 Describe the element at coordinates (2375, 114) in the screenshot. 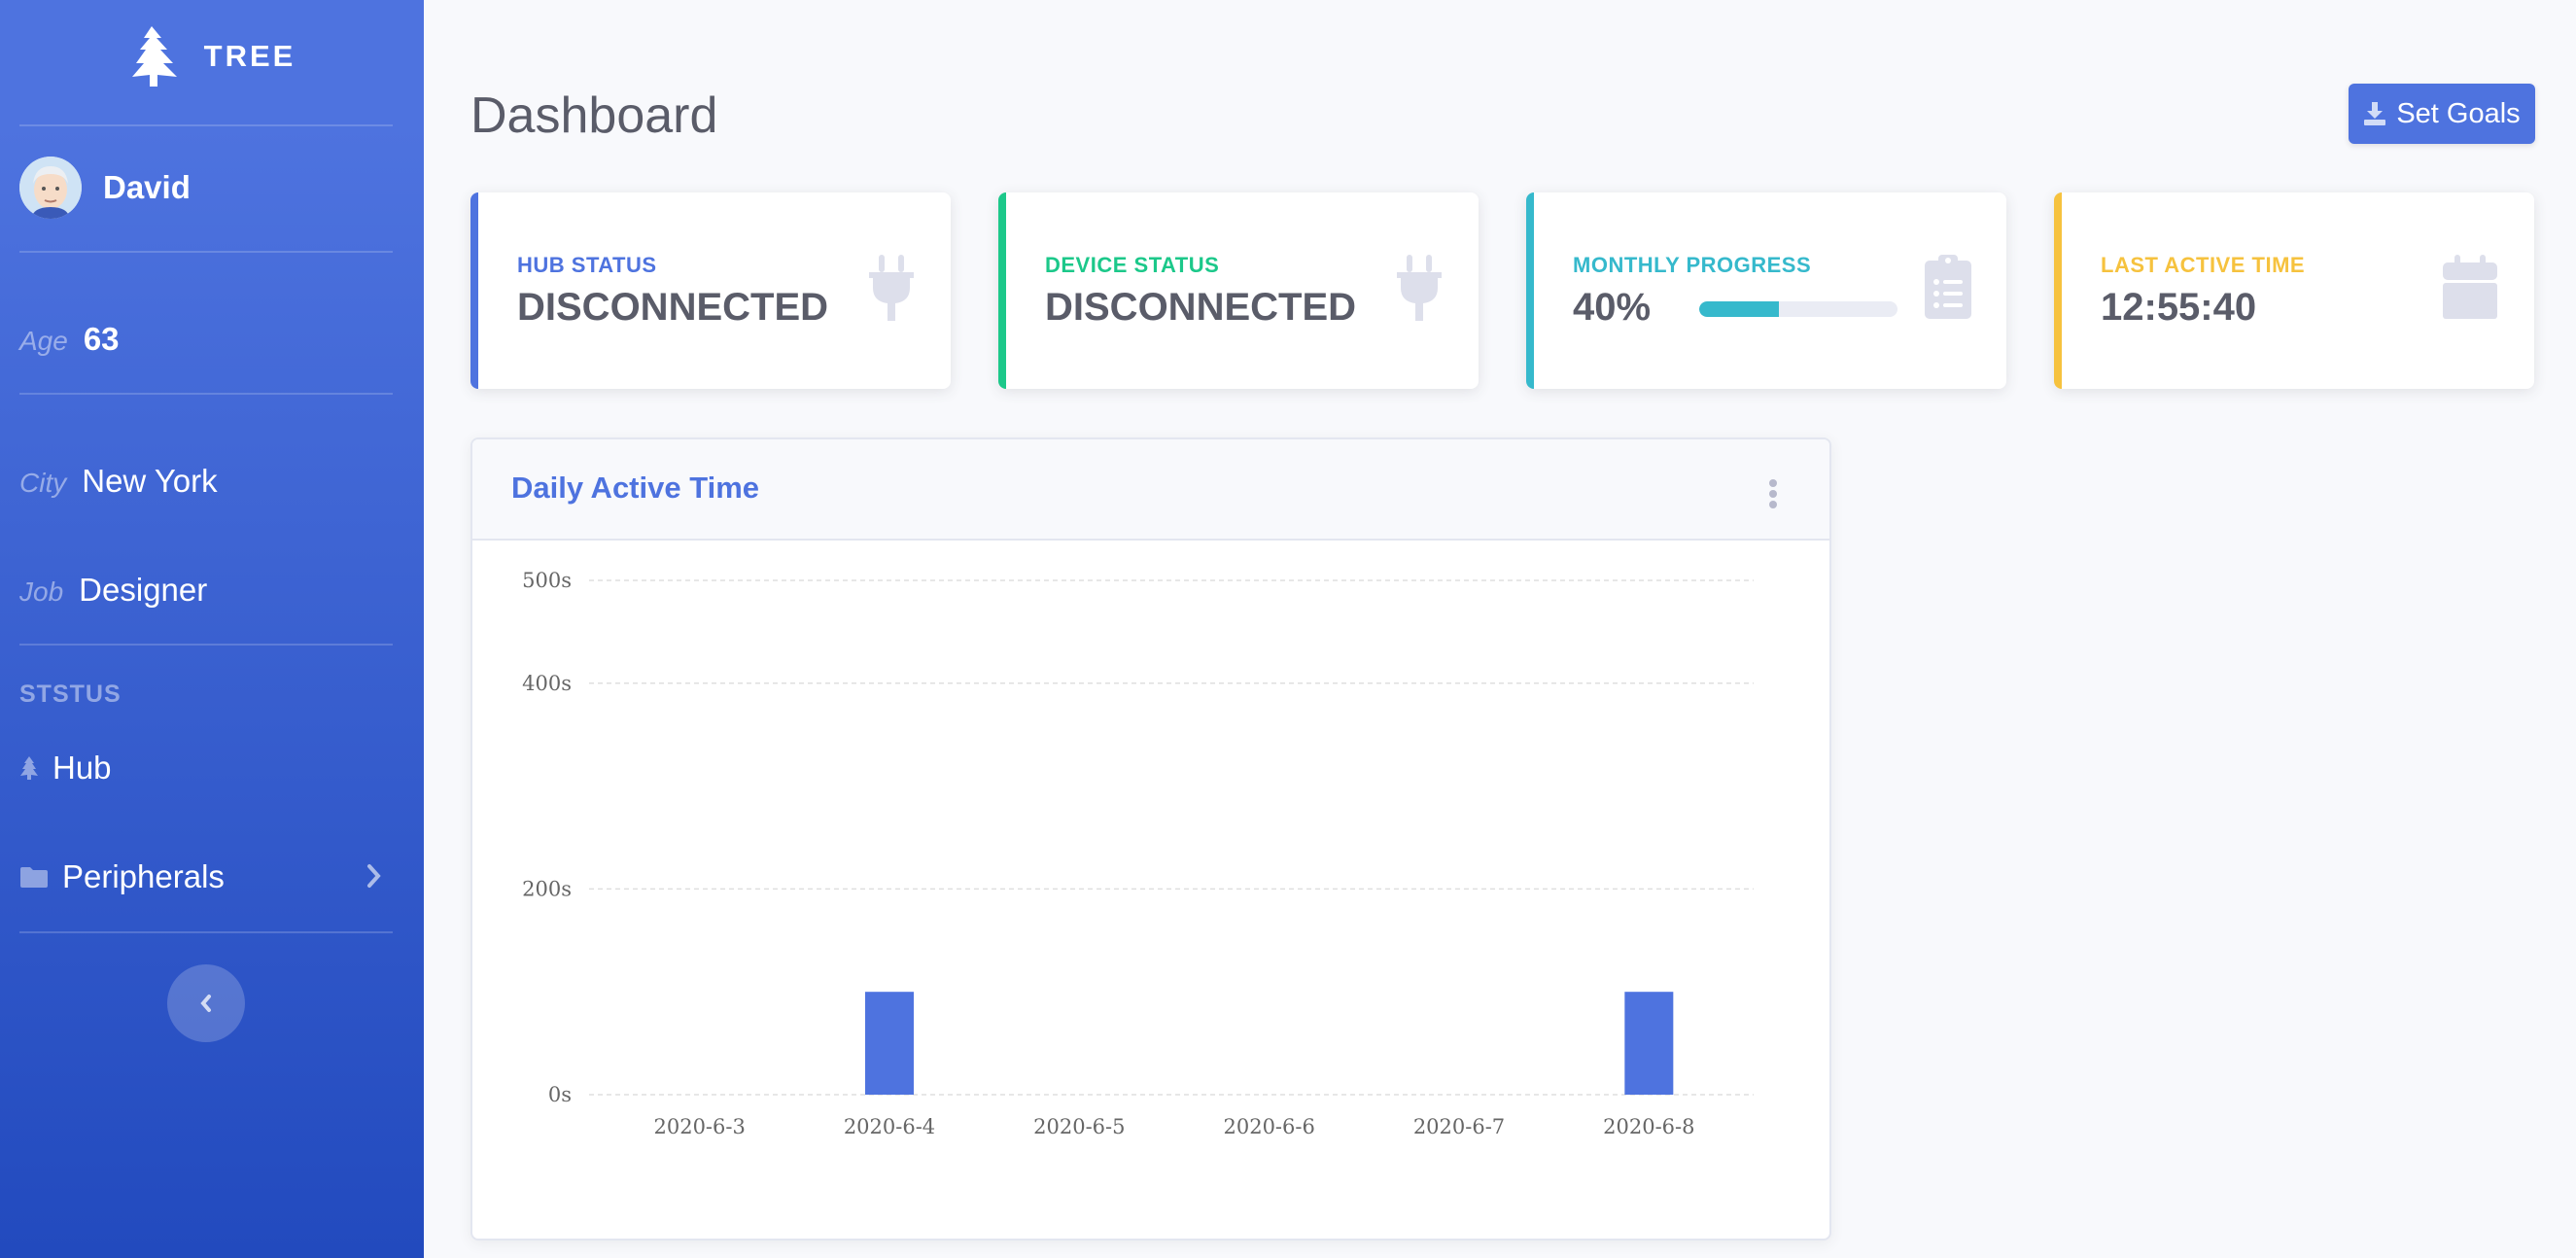

I see `download-icon` at that location.